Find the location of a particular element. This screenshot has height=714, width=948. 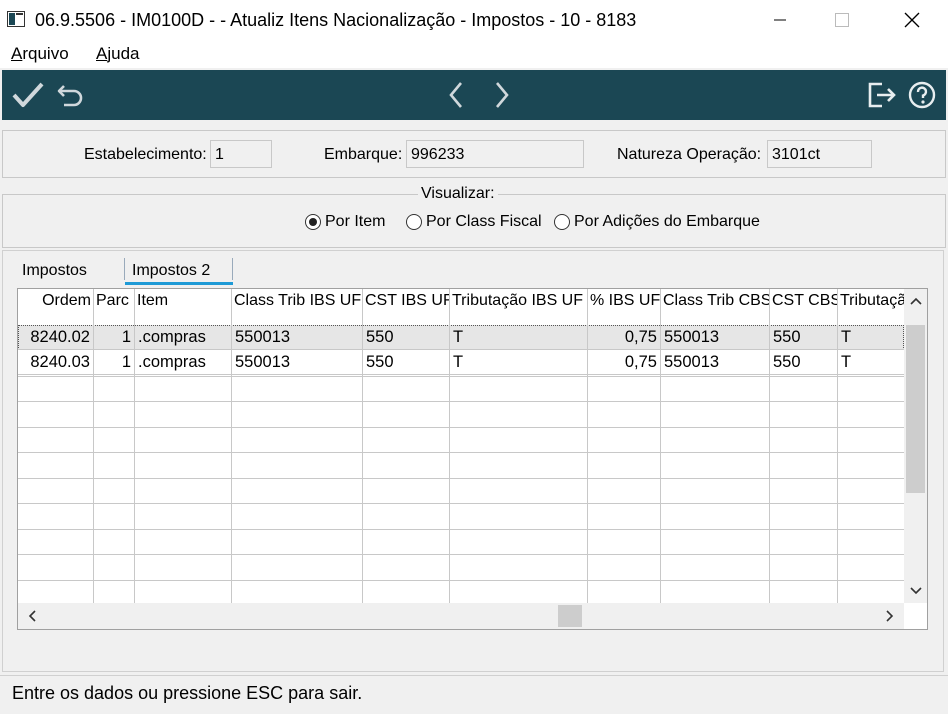

maximize-button is located at coordinates (842, 20).